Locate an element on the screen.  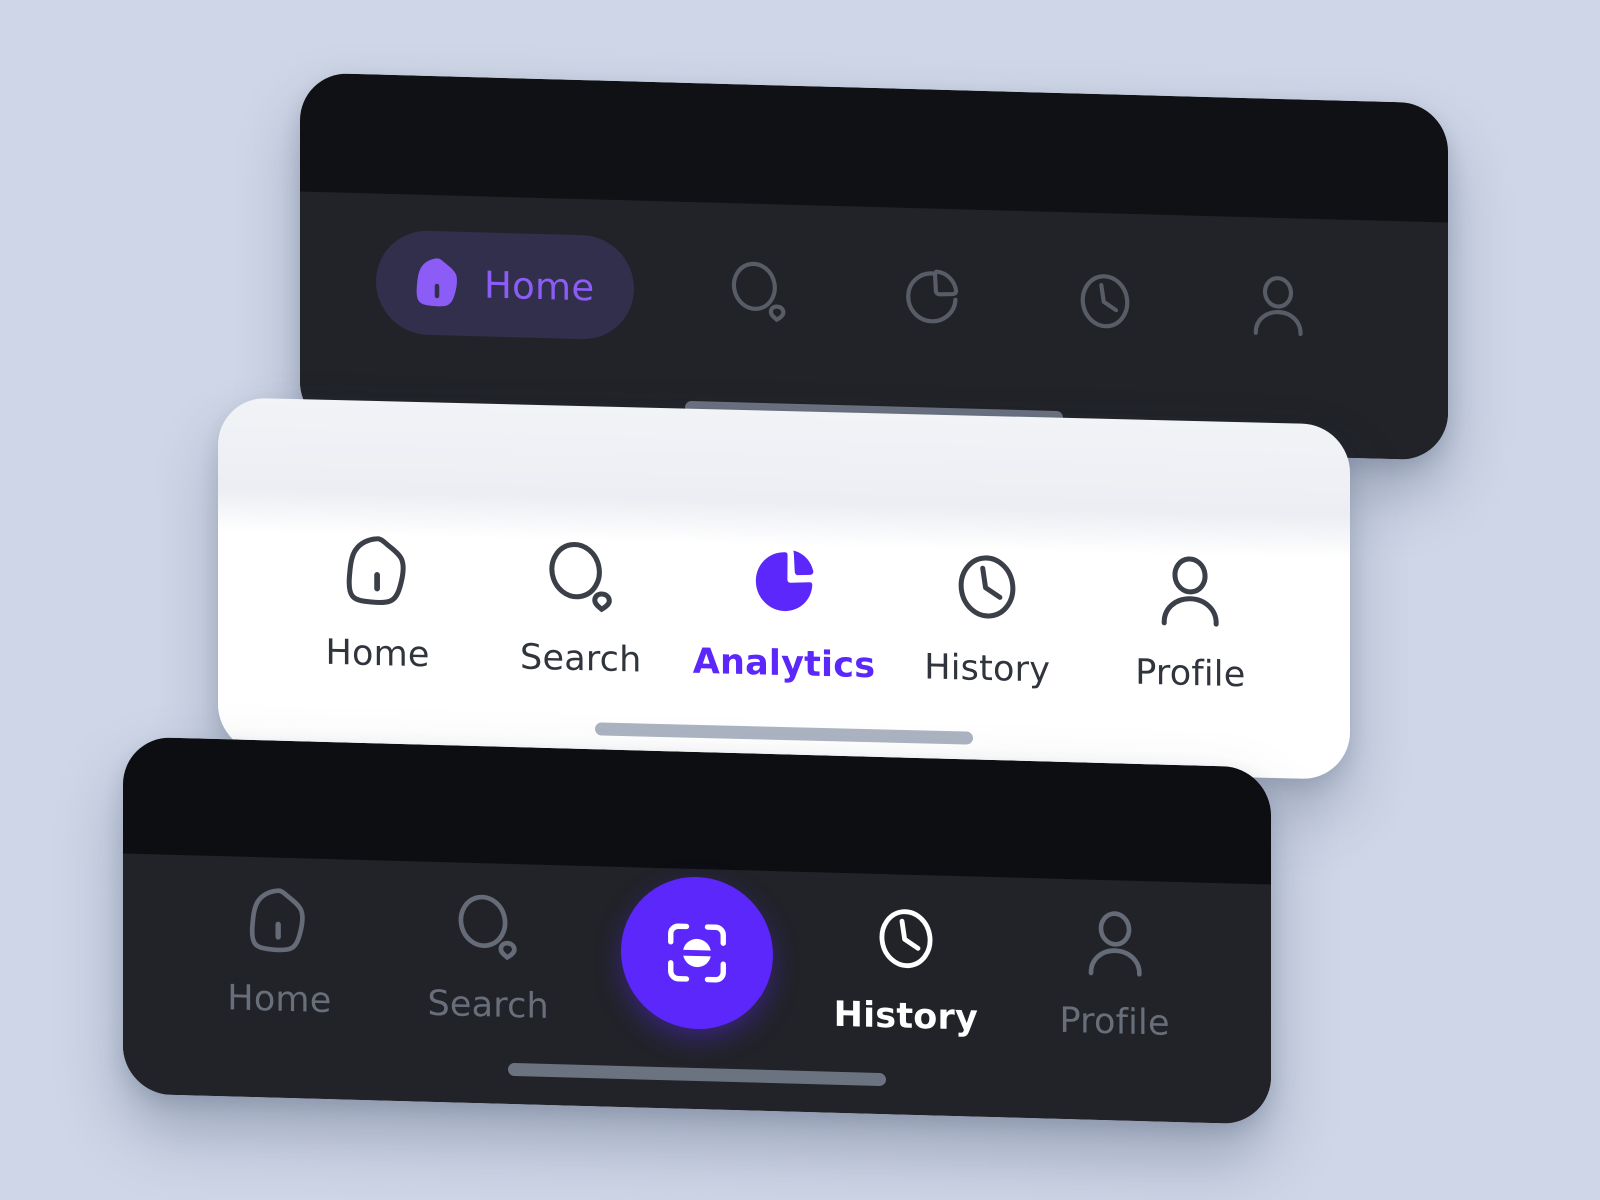
home-indicator is located at coordinates (784, 733).